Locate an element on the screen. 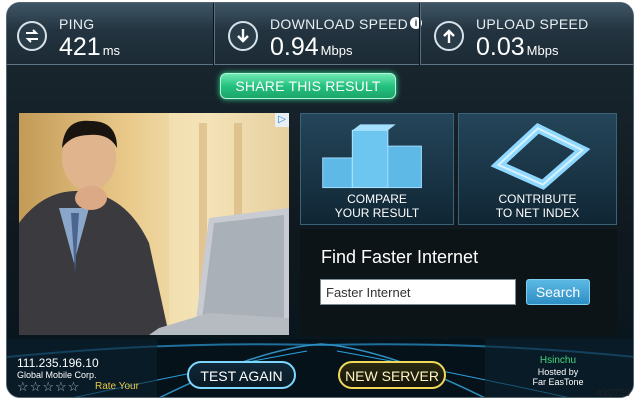 The width and height of the screenshot is (640, 401). compare-label-2: YOUR RESULT is located at coordinates (377, 213).